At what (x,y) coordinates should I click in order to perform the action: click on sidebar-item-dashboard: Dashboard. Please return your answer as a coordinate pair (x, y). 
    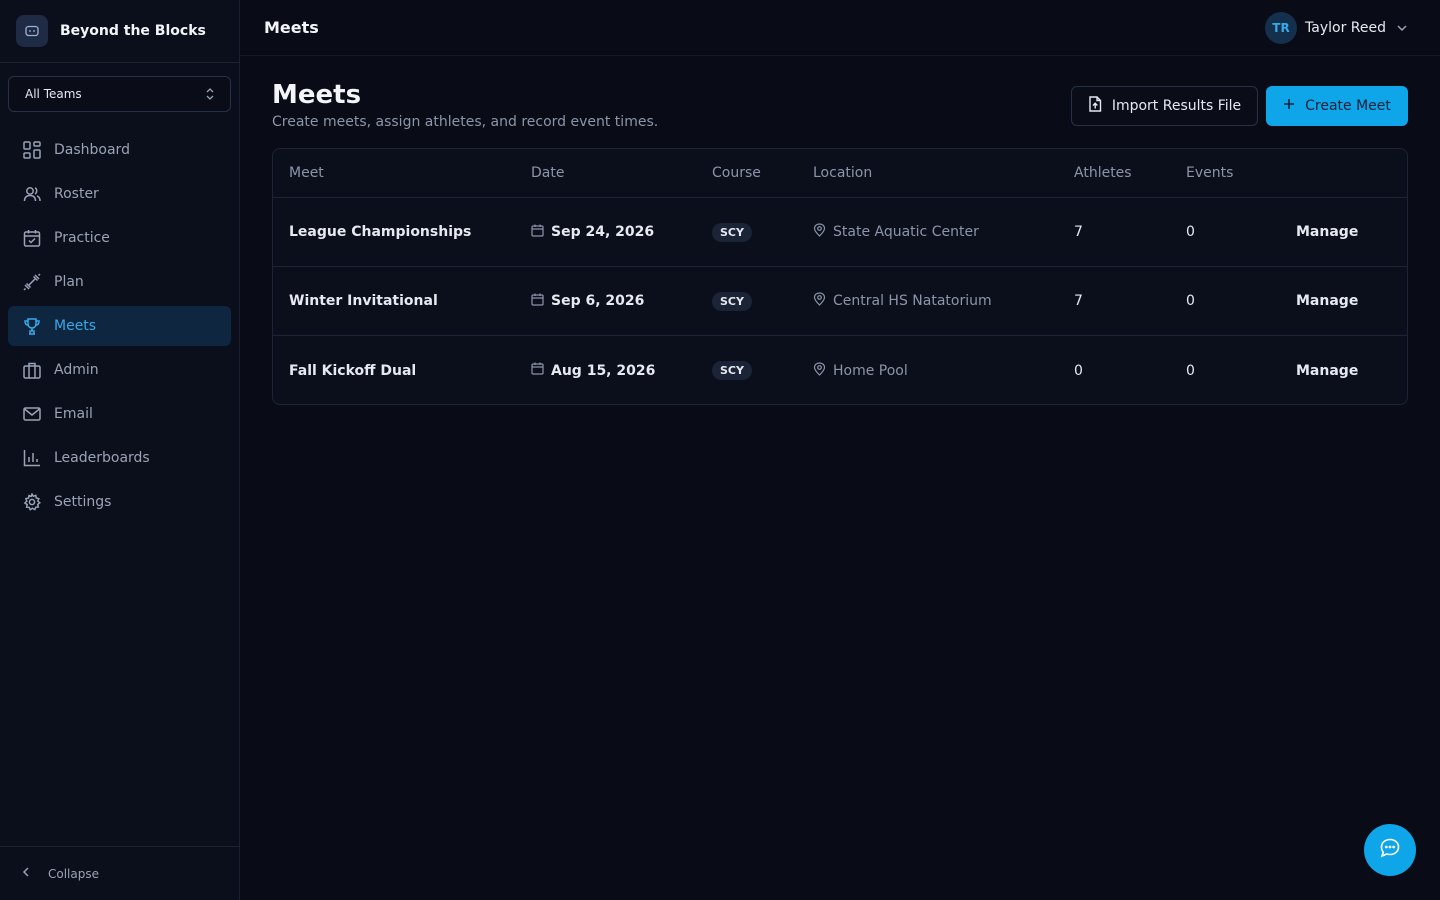
    Looking at the image, I should click on (119, 150).